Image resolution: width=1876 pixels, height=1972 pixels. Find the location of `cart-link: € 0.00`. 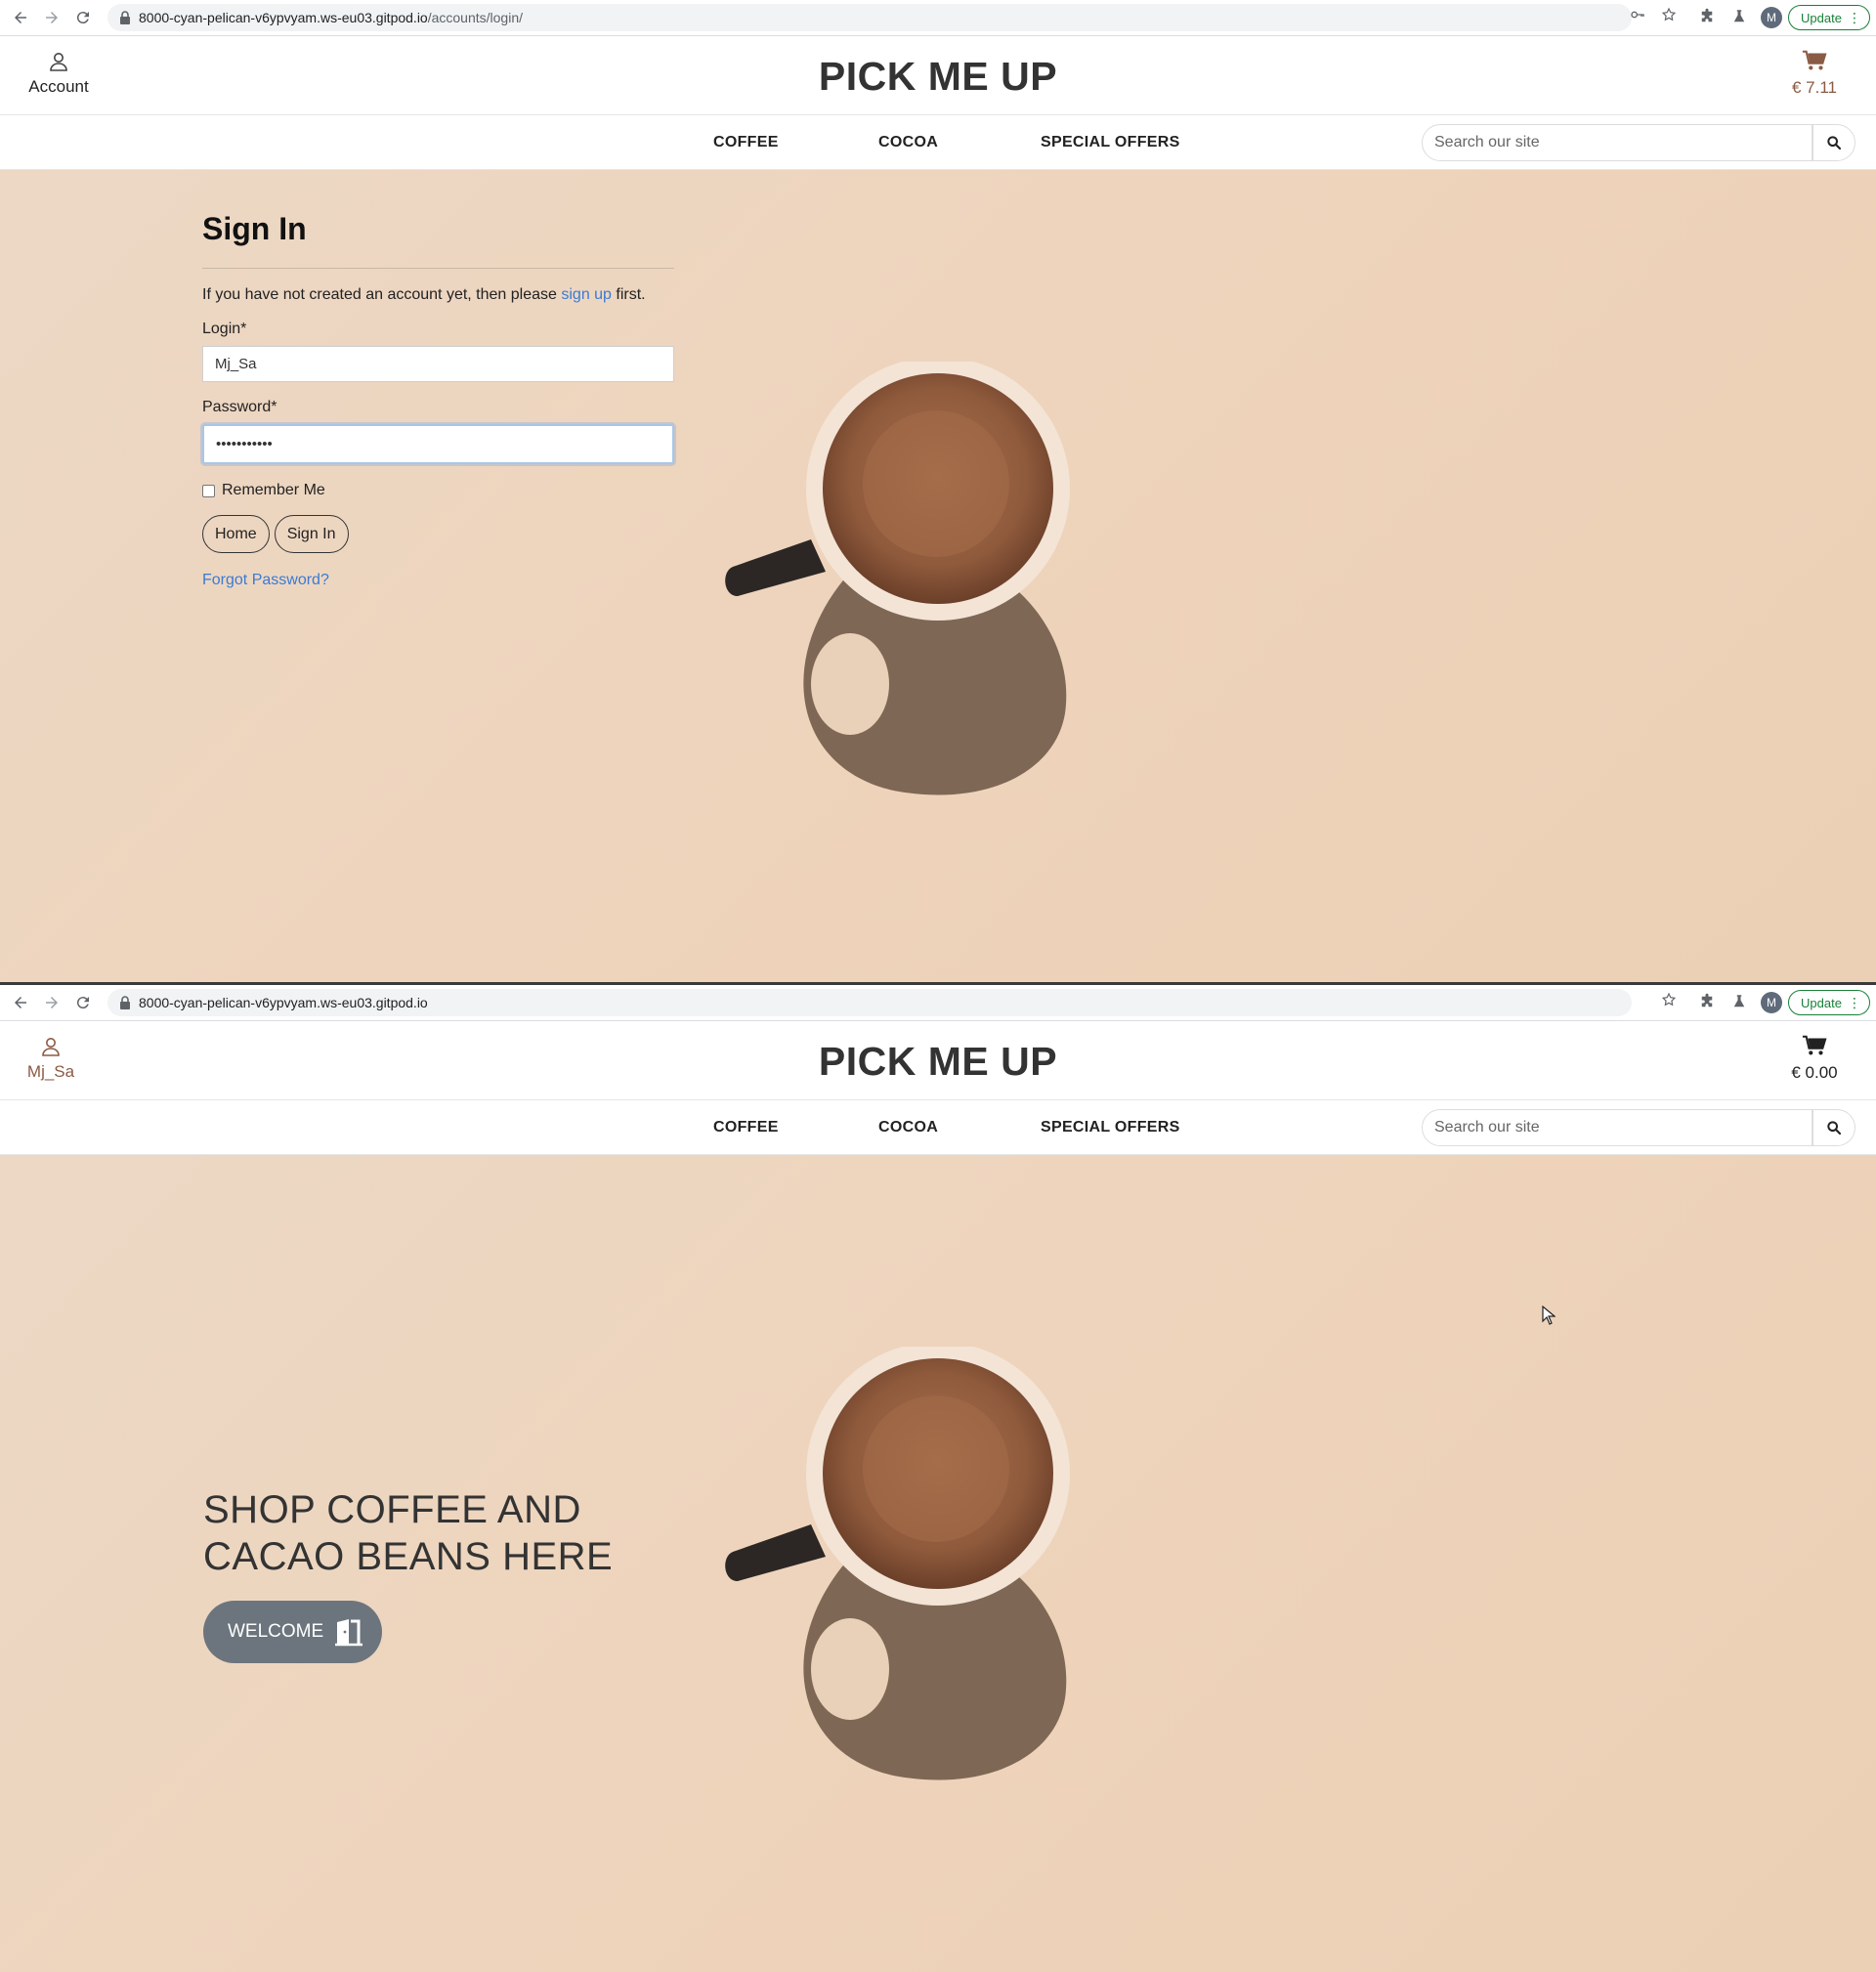

cart-link: € 0.00 is located at coordinates (1814, 1058).